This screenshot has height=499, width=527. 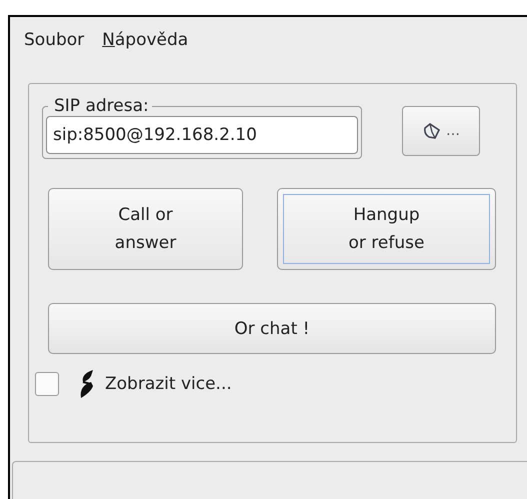 What do you see at coordinates (47, 384) in the screenshot?
I see `checkbox` at bounding box center [47, 384].